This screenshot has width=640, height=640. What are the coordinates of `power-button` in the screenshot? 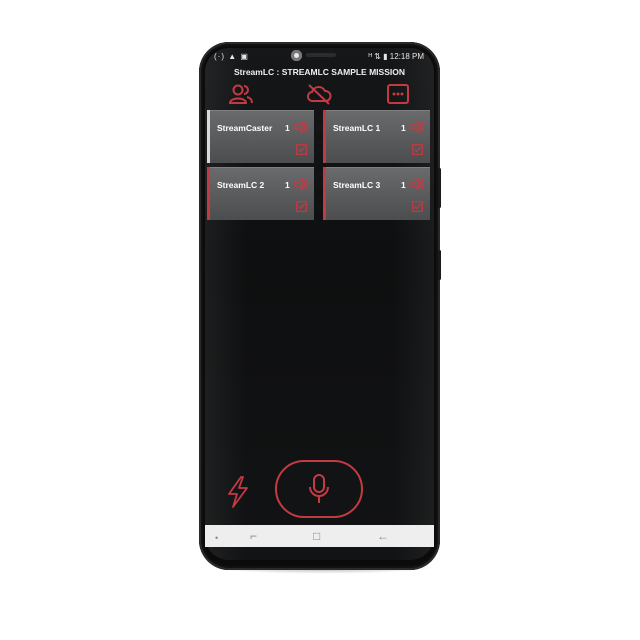 It's located at (439, 265).